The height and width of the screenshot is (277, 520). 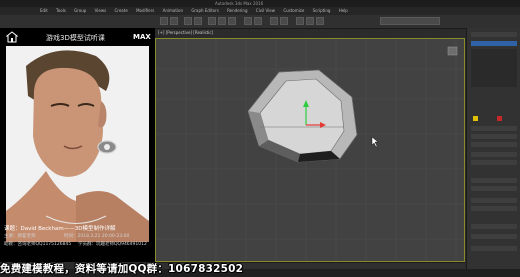 What do you see at coordinates (293, 10) in the screenshot?
I see `menu-item-customize: Customize` at bounding box center [293, 10].